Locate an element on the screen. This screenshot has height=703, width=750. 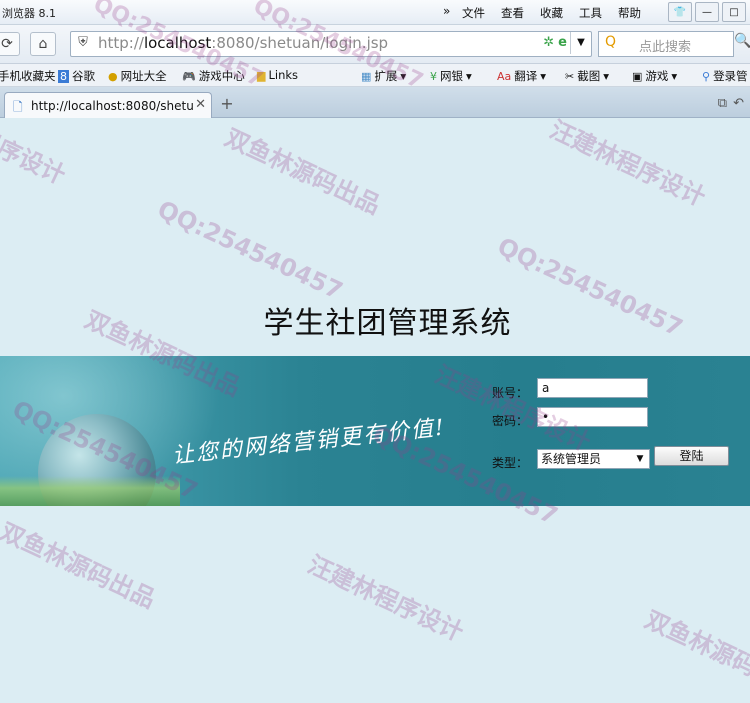
search-box: Q 点此搜索 is located at coordinates (666, 44).